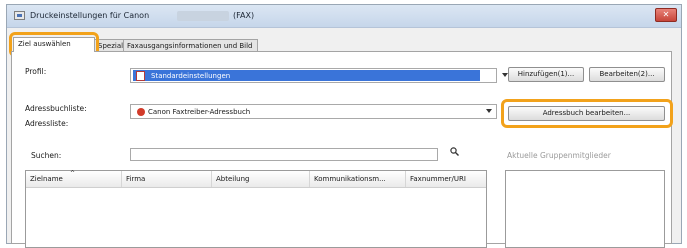 The width and height of the screenshot is (687, 248). Describe the element at coordinates (244, 15) in the screenshot. I see `window-title-suffix: (FAX)` at that location.